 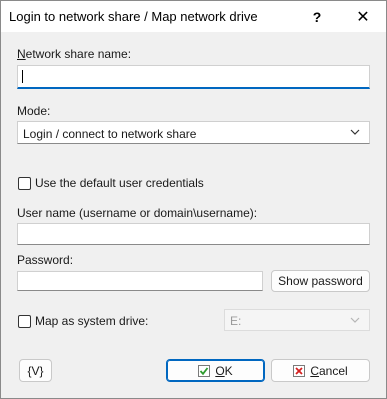 I want to click on drive-letter-dropdown: E:, so click(x=297, y=320).